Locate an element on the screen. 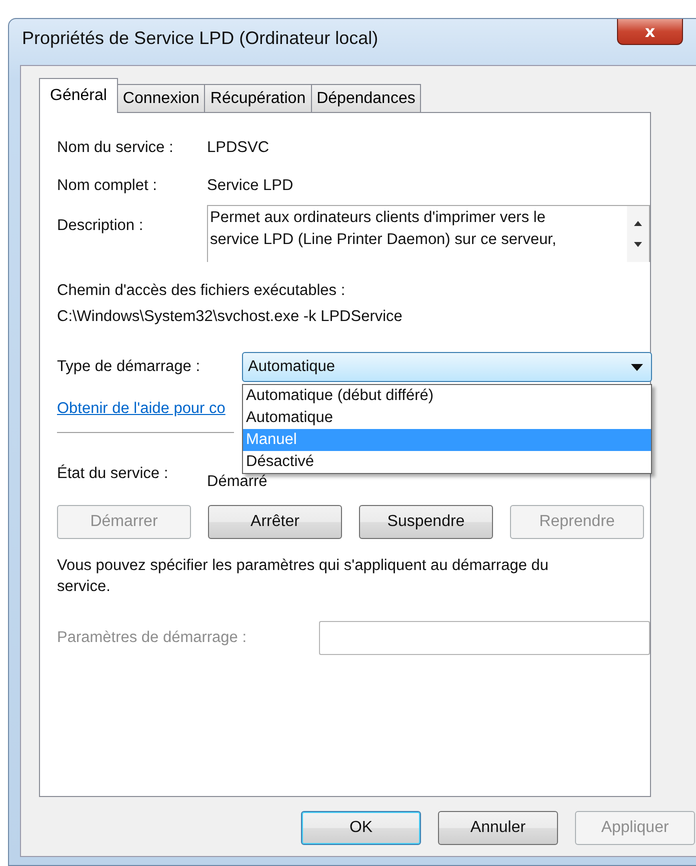 The height and width of the screenshot is (866, 696). scrollbar is located at coordinates (638, 234).